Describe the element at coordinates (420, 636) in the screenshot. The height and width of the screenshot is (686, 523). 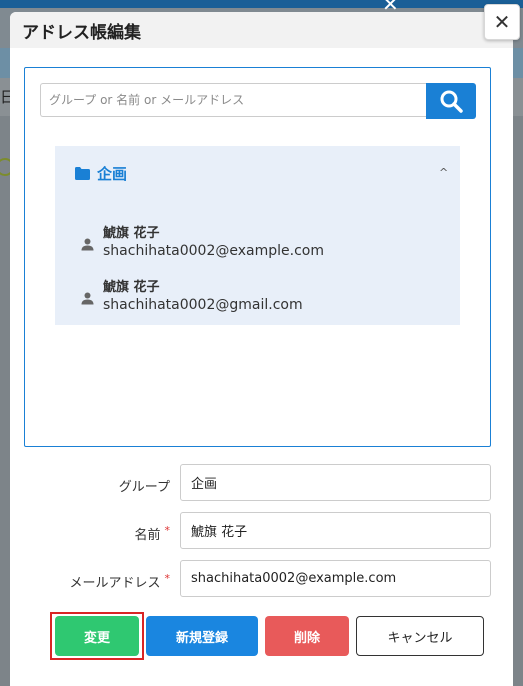
I see `cancel-button: キャンセル` at that location.